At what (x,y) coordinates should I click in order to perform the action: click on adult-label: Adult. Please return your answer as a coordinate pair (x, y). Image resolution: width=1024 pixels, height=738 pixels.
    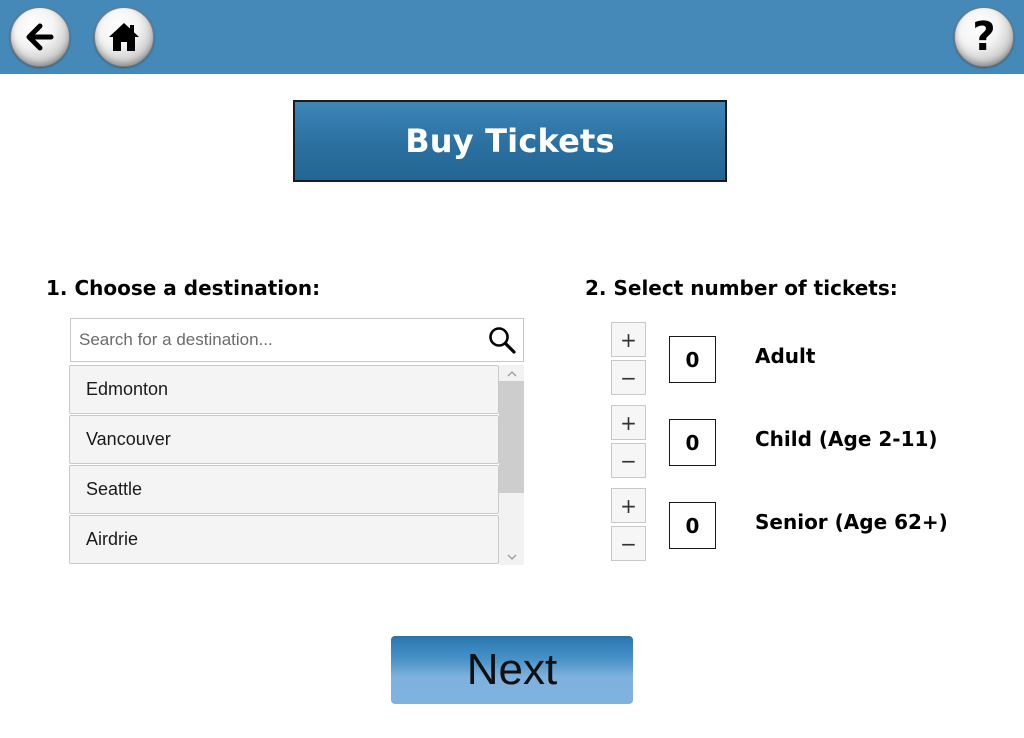
    Looking at the image, I should click on (785, 356).